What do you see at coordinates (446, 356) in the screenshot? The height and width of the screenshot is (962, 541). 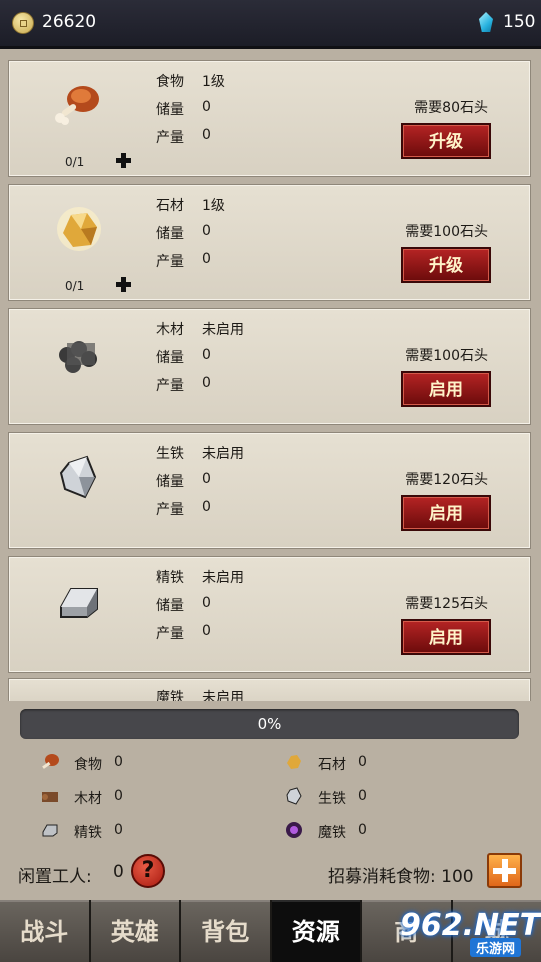 I see `unlock-cost: 需要100石头` at bounding box center [446, 356].